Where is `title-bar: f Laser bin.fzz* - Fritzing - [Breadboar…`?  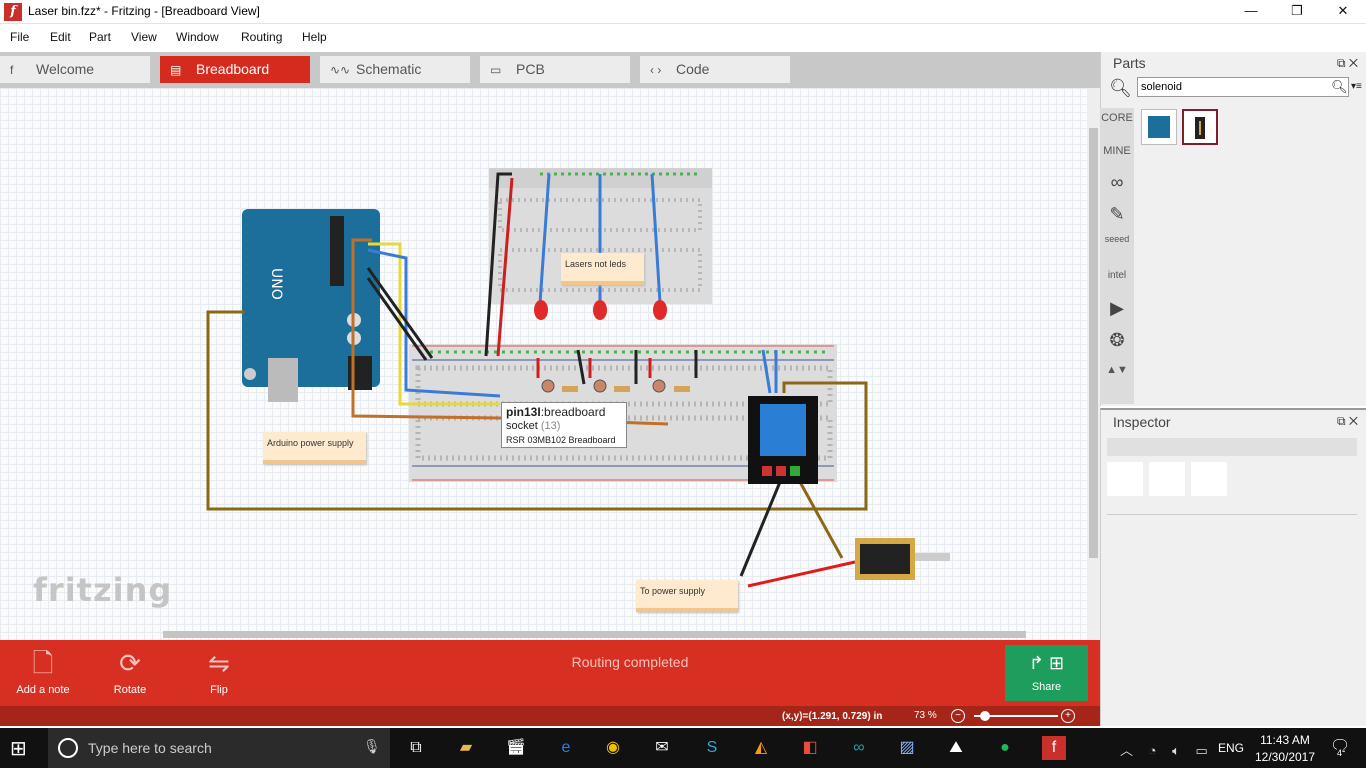
title-bar: f Laser bin.fzz* - Fritzing - [Breadboar… is located at coordinates (683, 12).